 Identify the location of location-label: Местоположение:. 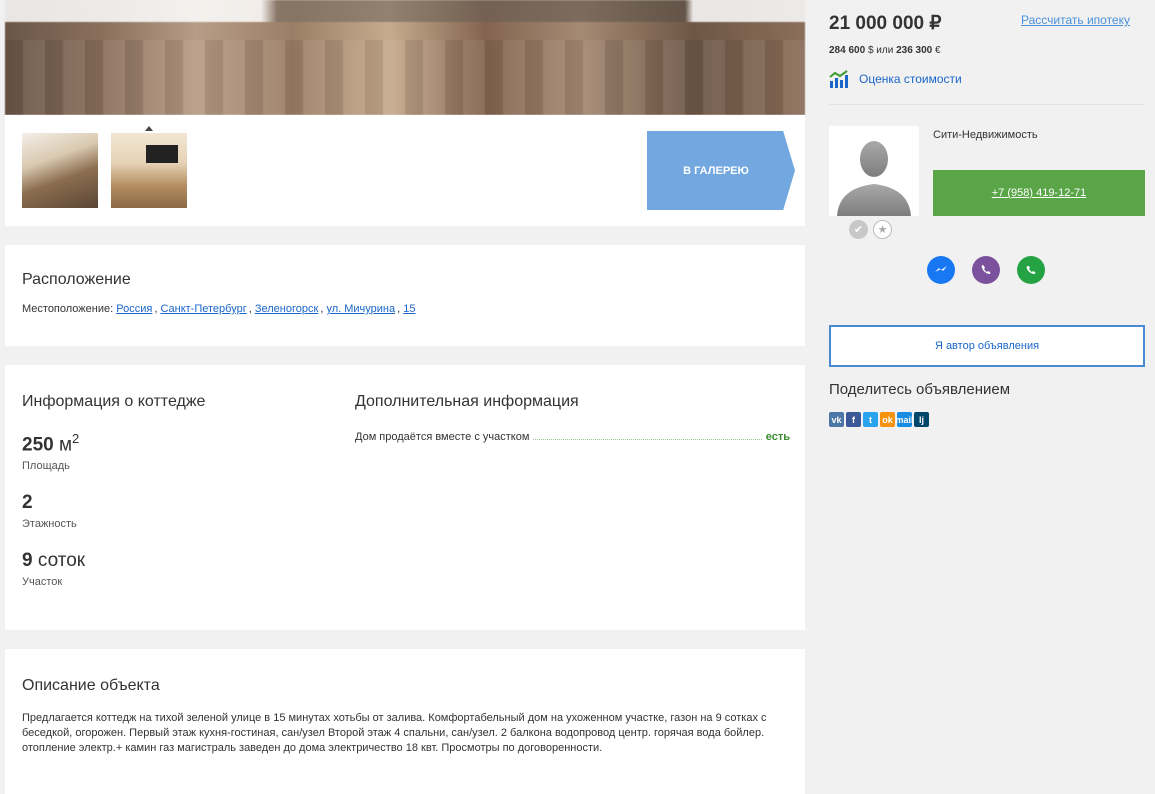
(68, 309).